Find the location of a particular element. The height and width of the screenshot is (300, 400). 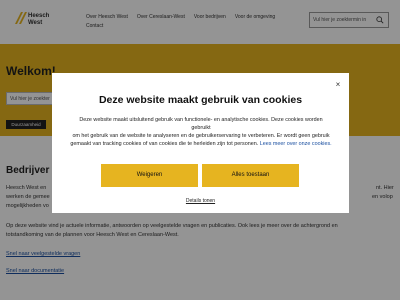

show-details-link: Details tonen is located at coordinates (200, 201).